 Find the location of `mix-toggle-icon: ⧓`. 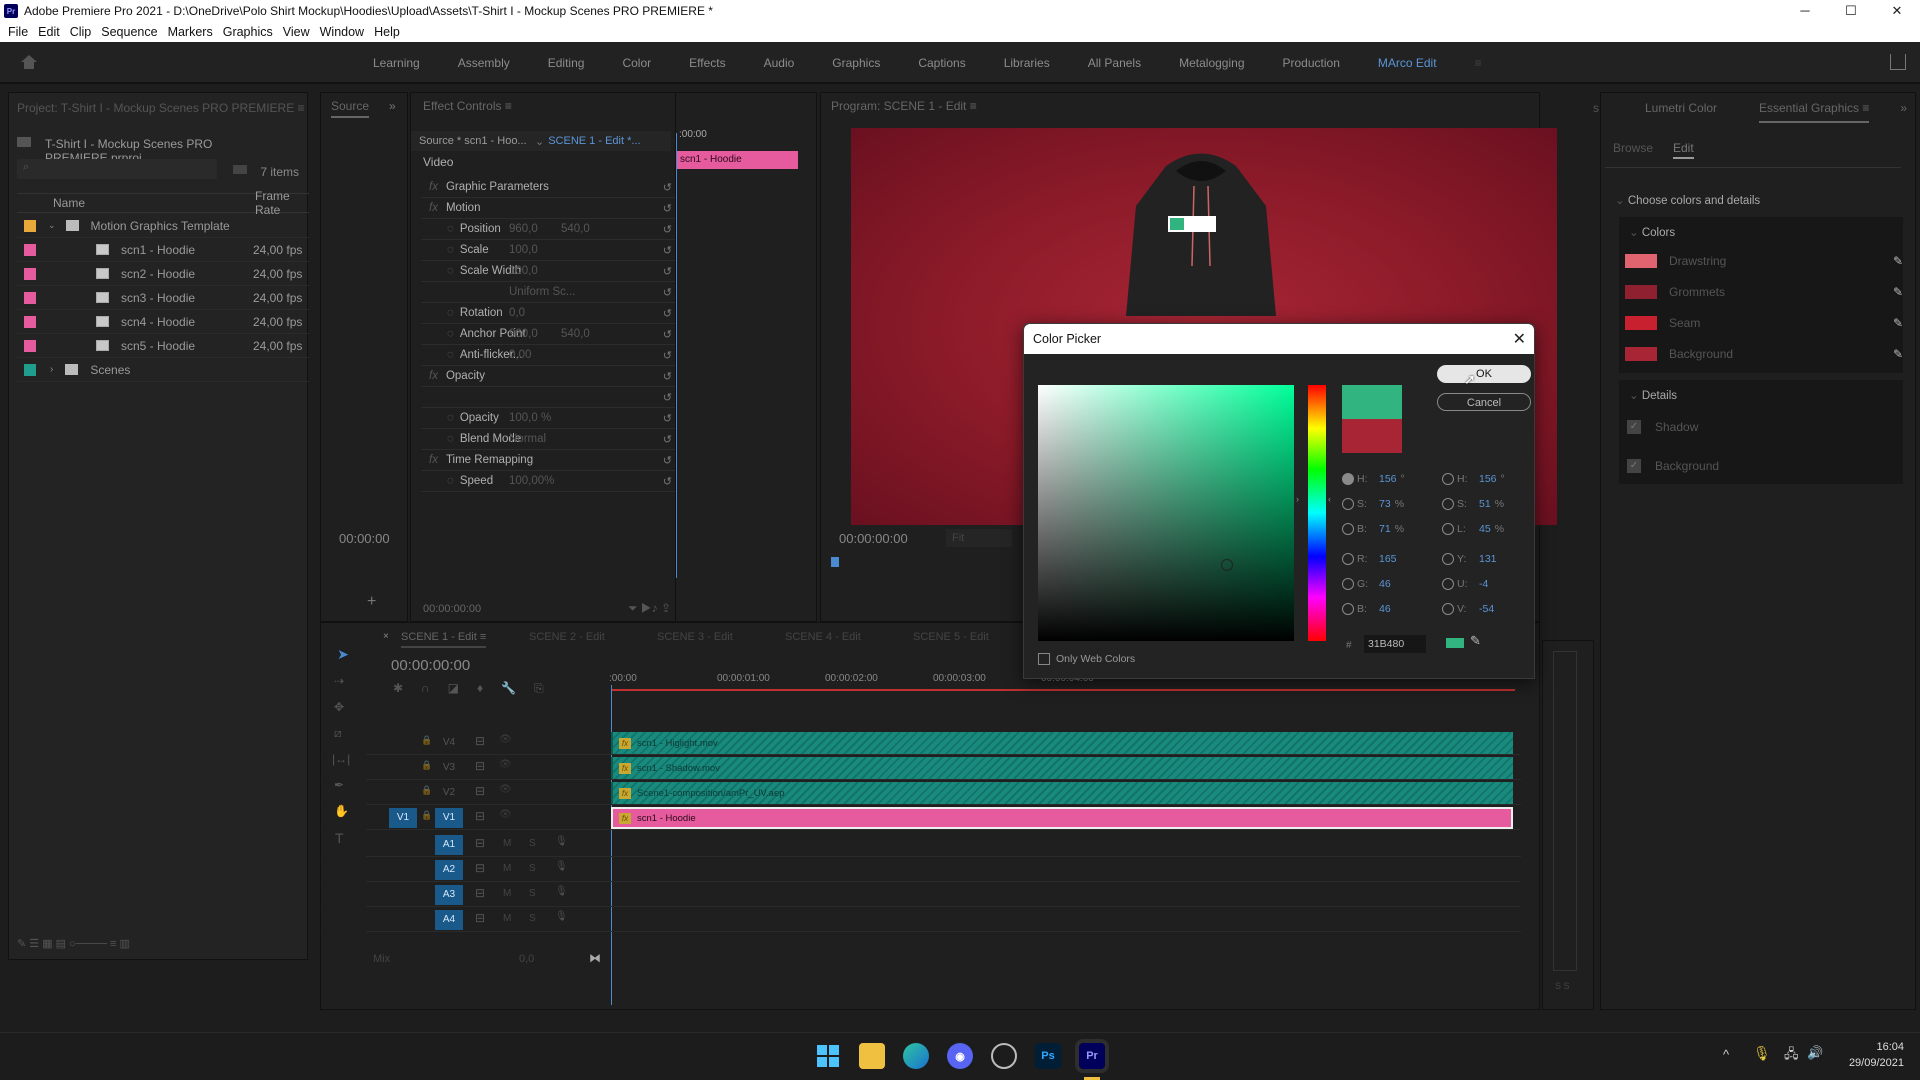

mix-toggle-icon: ⧓ is located at coordinates (595, 958).